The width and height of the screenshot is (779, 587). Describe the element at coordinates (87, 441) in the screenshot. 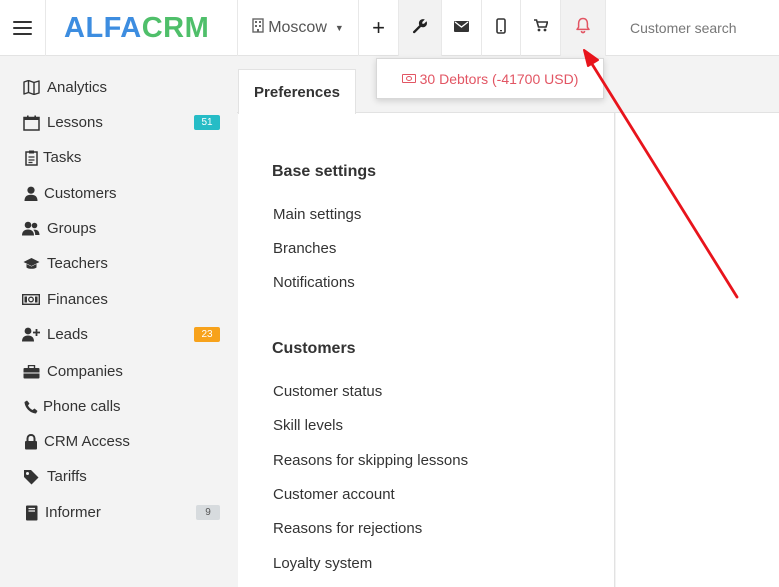

I see `sidebar-item-label: CRM Access` at that location.